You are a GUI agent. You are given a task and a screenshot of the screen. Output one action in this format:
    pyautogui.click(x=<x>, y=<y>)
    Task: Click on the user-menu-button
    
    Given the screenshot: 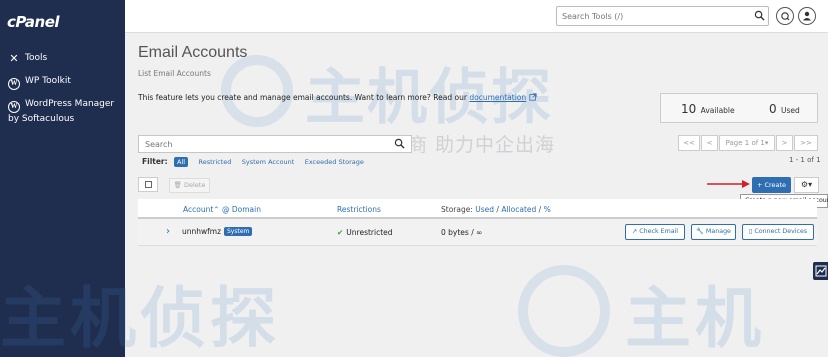 What is the action you would take?
    pyautogui.click(x=807, y=16)
    